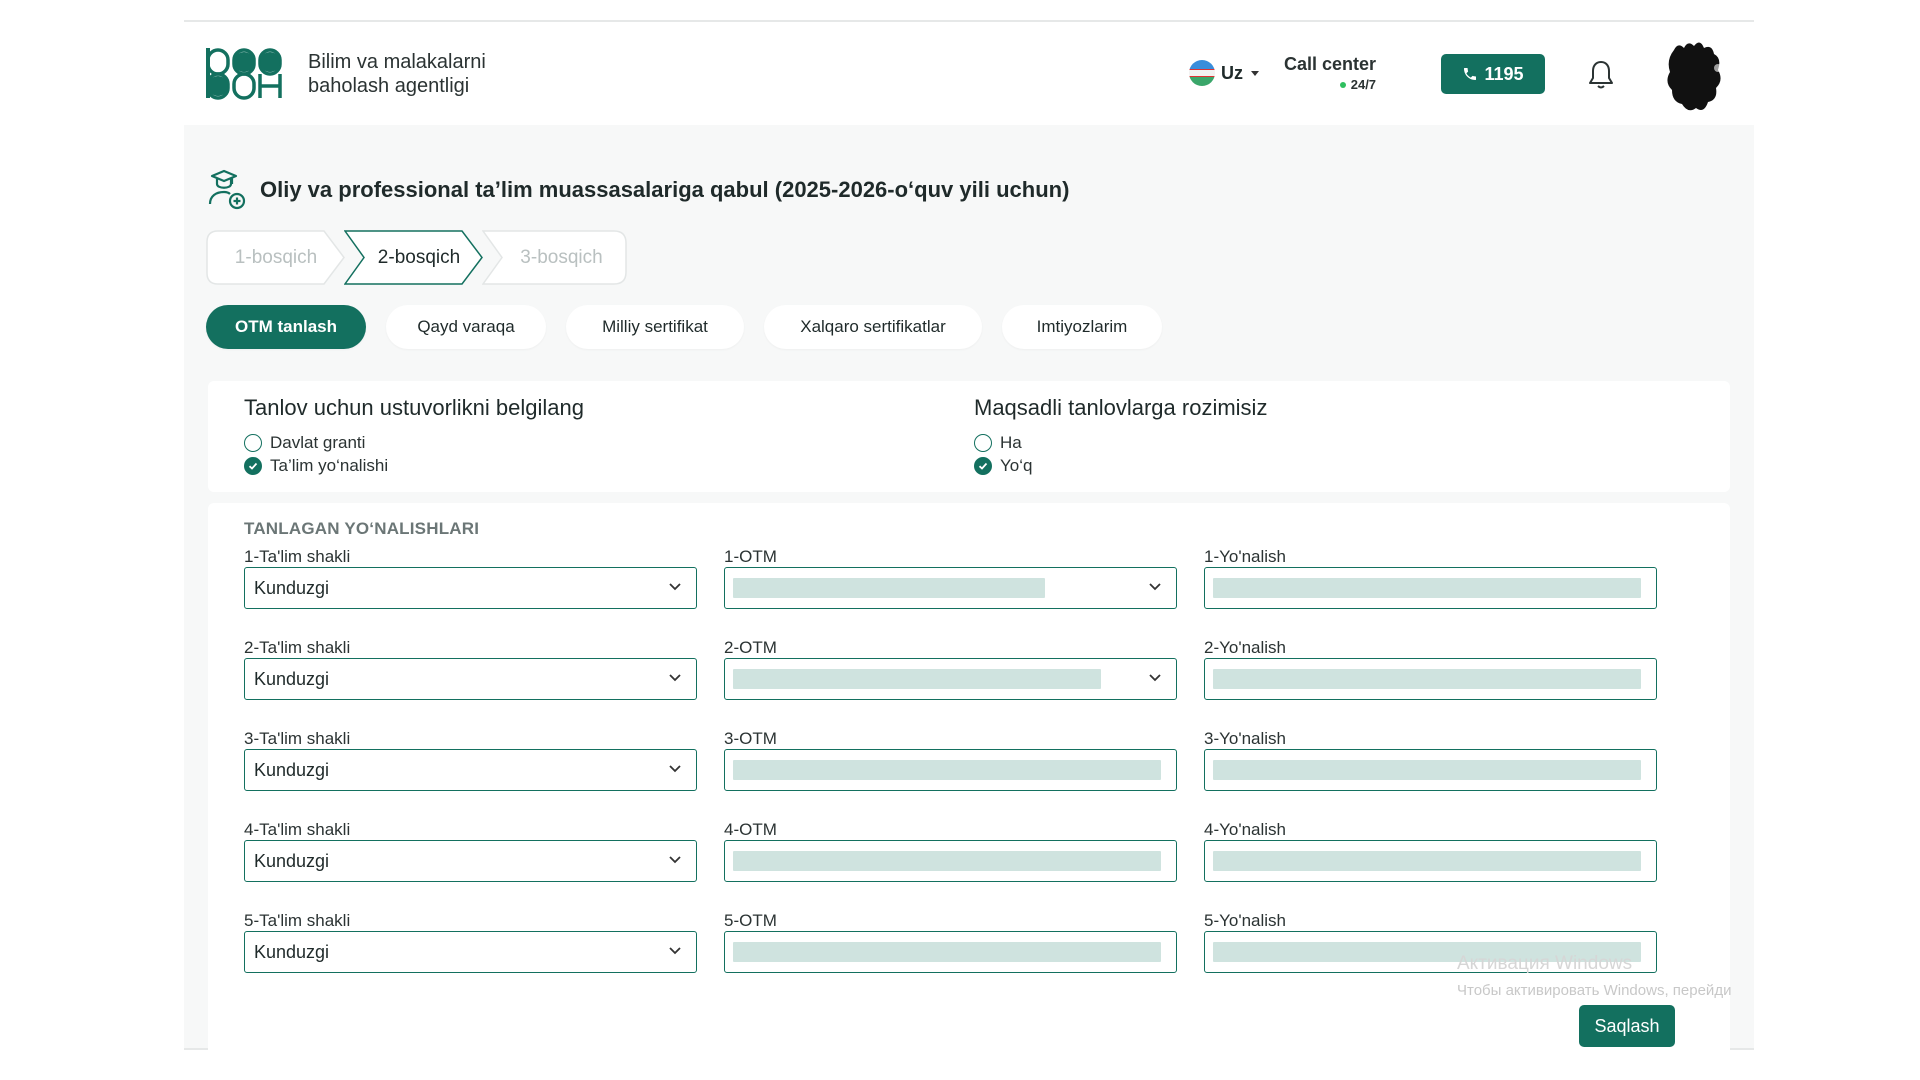 This screenshot has height=1080, width=1920. I want to click on student-add-icon, so click(227, 189).